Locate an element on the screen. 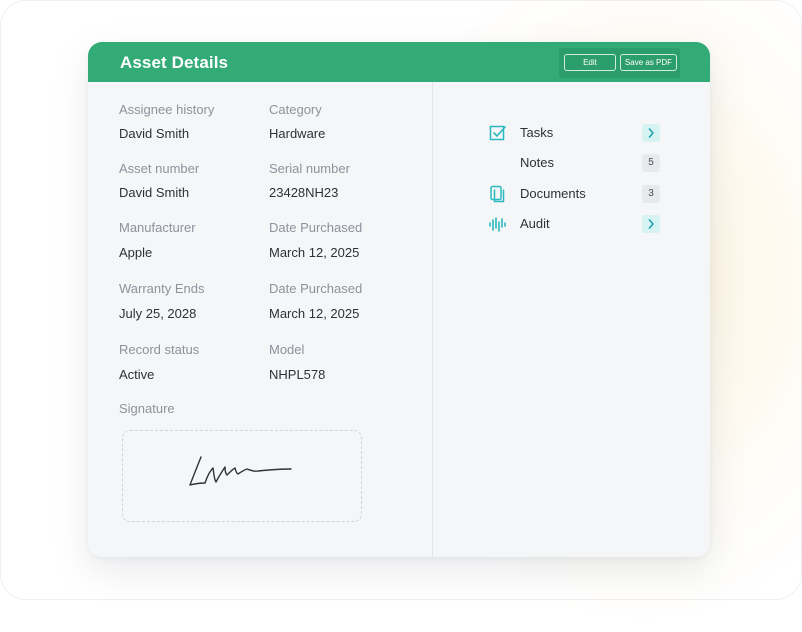 This screenshot has width=802, height=632. manufacturer-value: Apple is located at coordinates (136, 252).